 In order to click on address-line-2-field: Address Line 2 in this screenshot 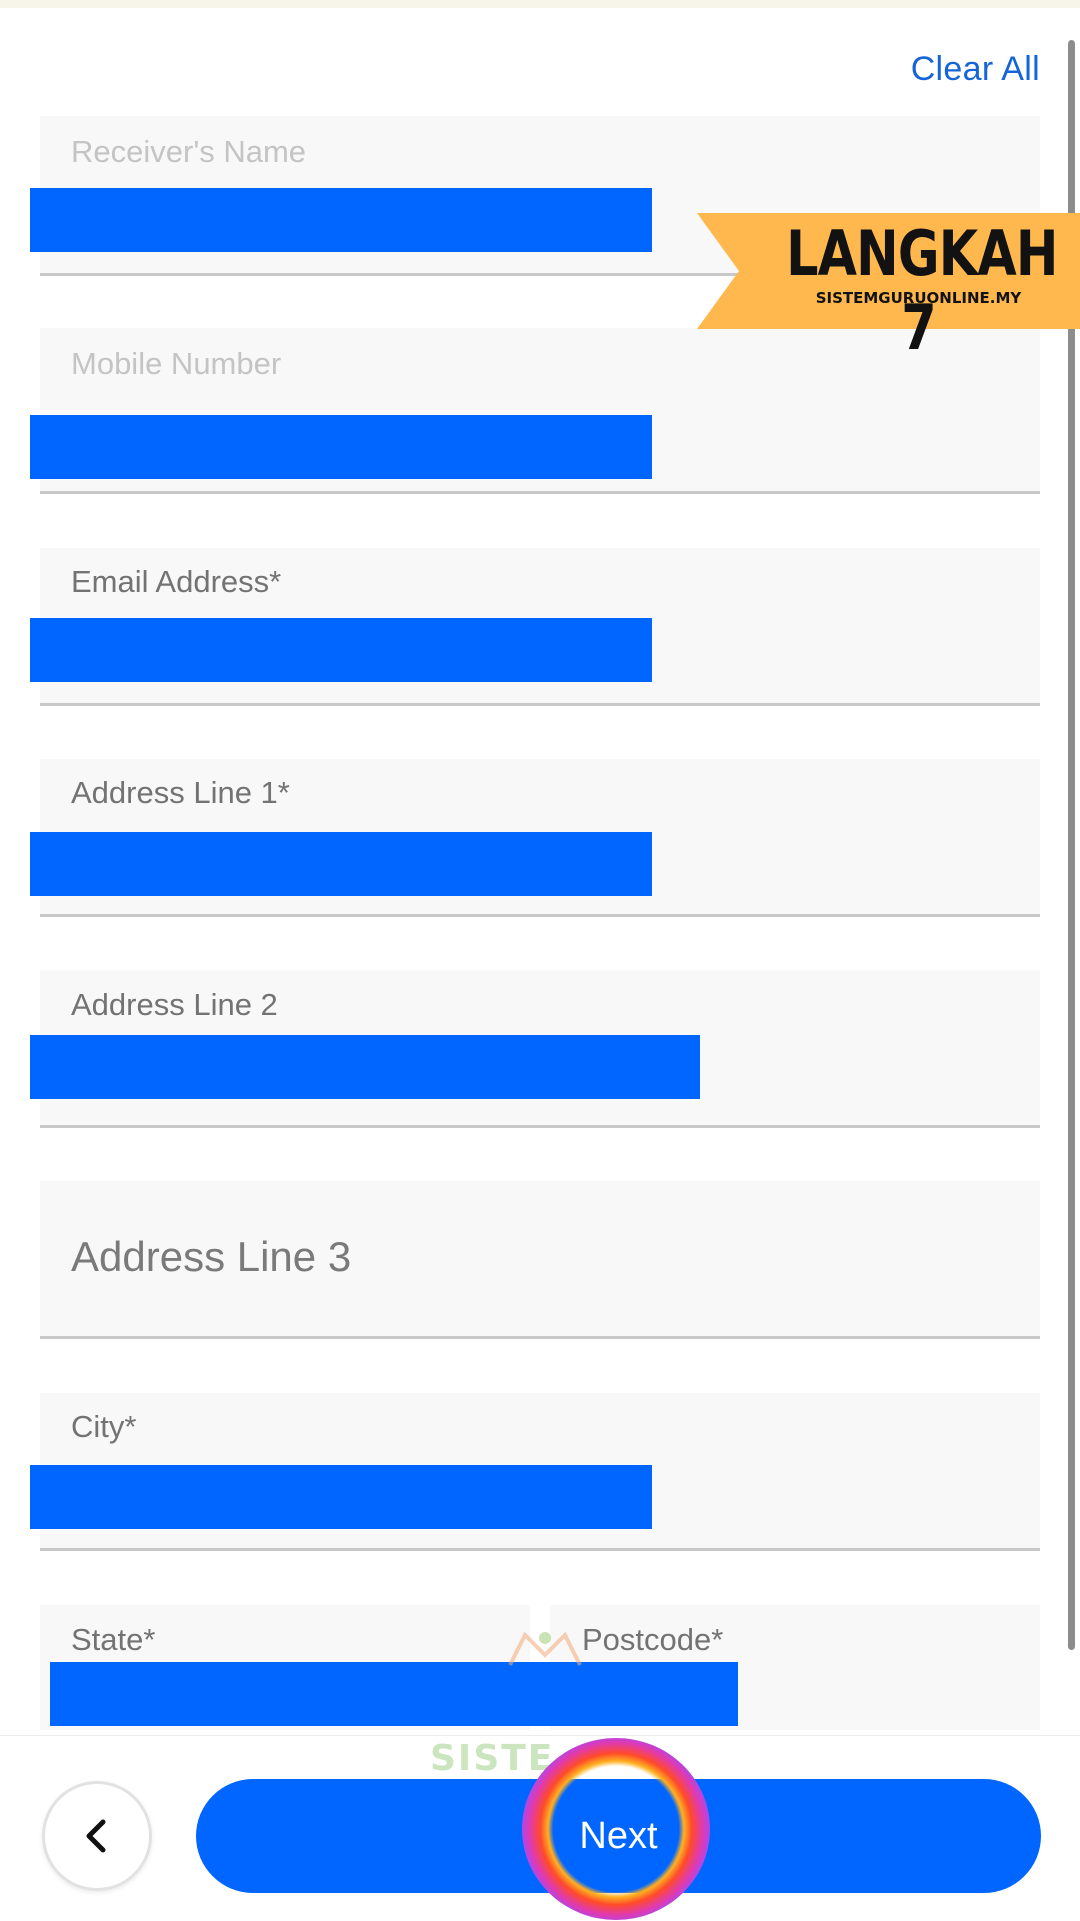, I will do `click(535, 1049)`.